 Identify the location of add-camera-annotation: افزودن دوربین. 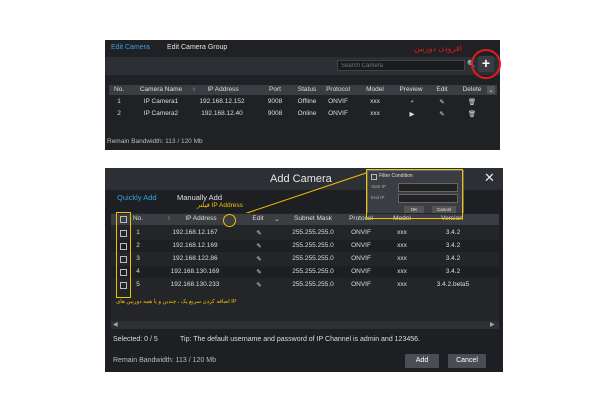
(438, 48).